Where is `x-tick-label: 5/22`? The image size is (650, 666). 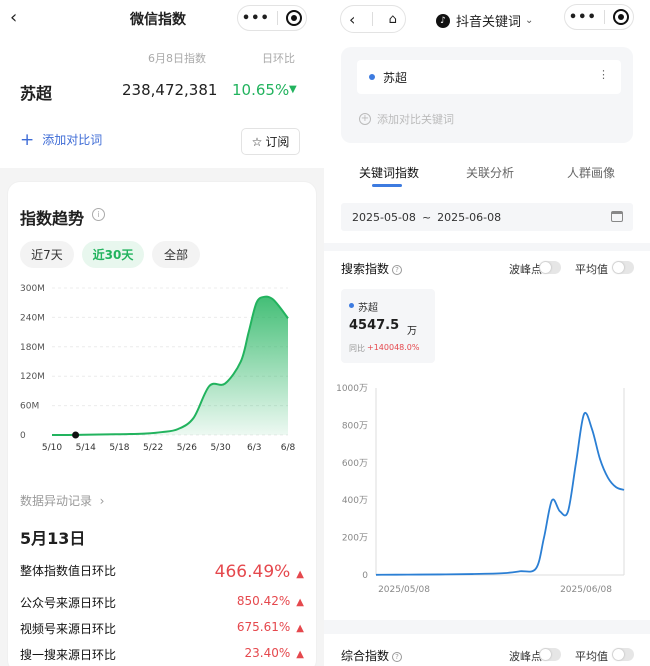
x-tick-label: 5/22 is located at coordinates (153, 448).